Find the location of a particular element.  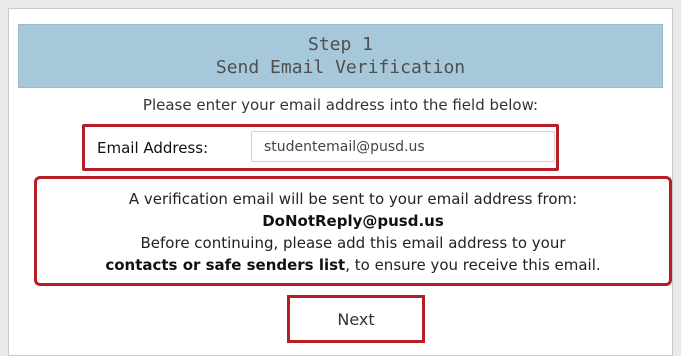

sender-address: DoNotReply@pusd.us is located at coordinates (353, 221).